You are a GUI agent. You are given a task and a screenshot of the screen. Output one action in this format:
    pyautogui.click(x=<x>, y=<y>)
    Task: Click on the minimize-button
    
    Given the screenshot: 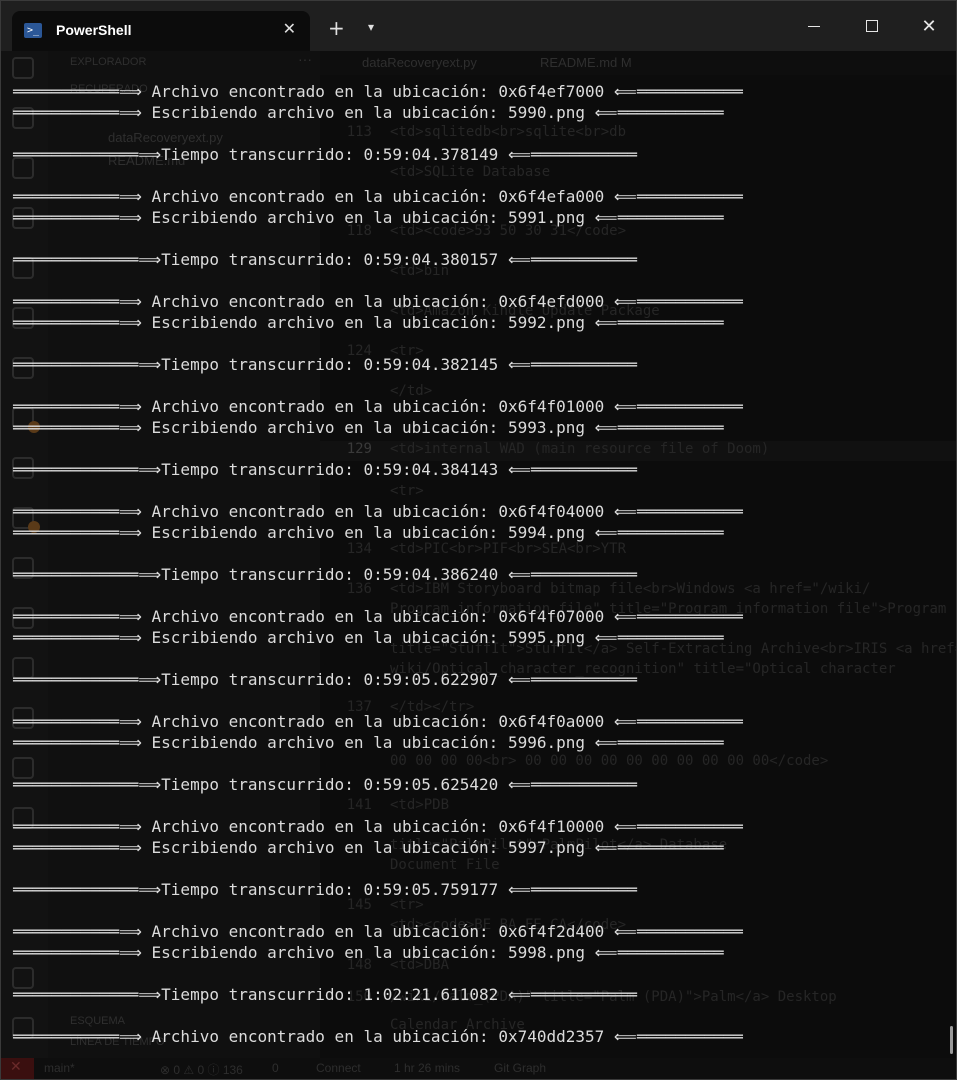 What is the action you would take?
    pyautogui.click(x=814, y=26)
    